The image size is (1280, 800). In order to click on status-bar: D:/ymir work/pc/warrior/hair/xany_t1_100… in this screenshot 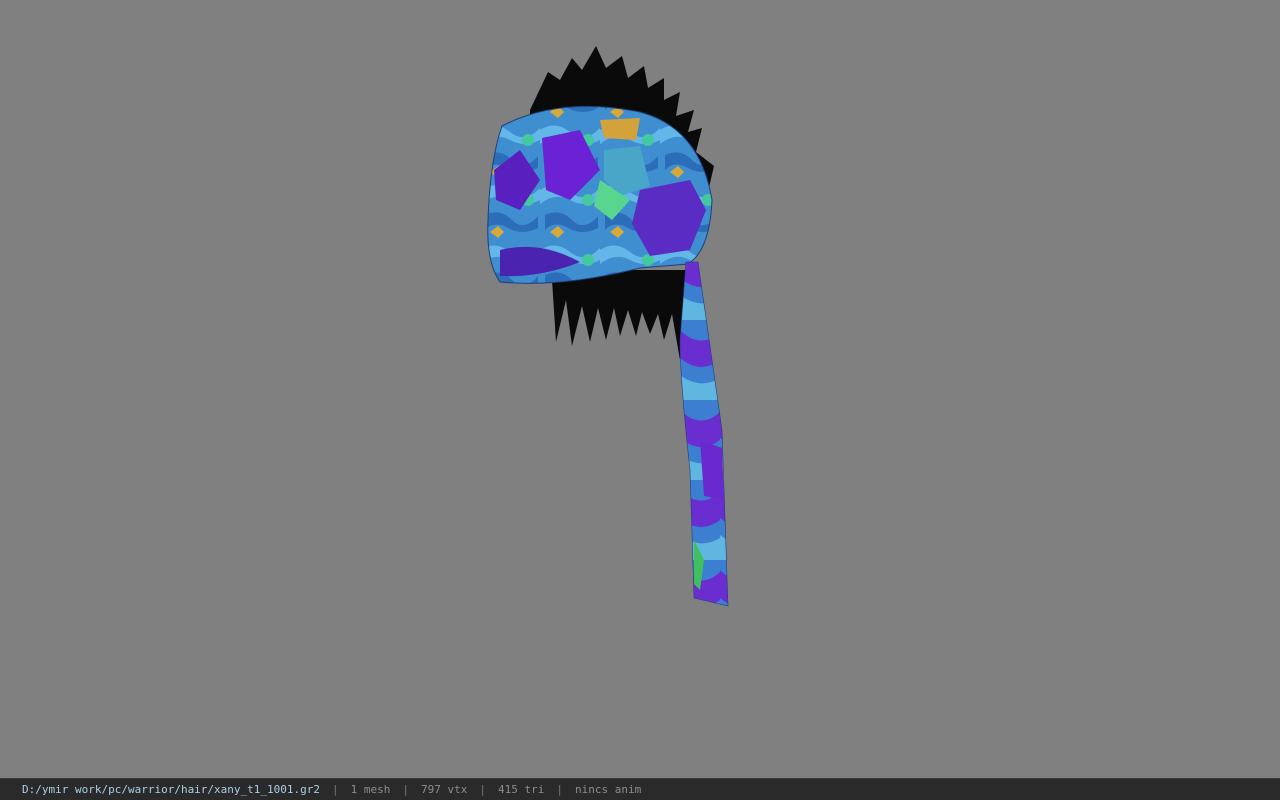, I will do `click(640, 789)`.